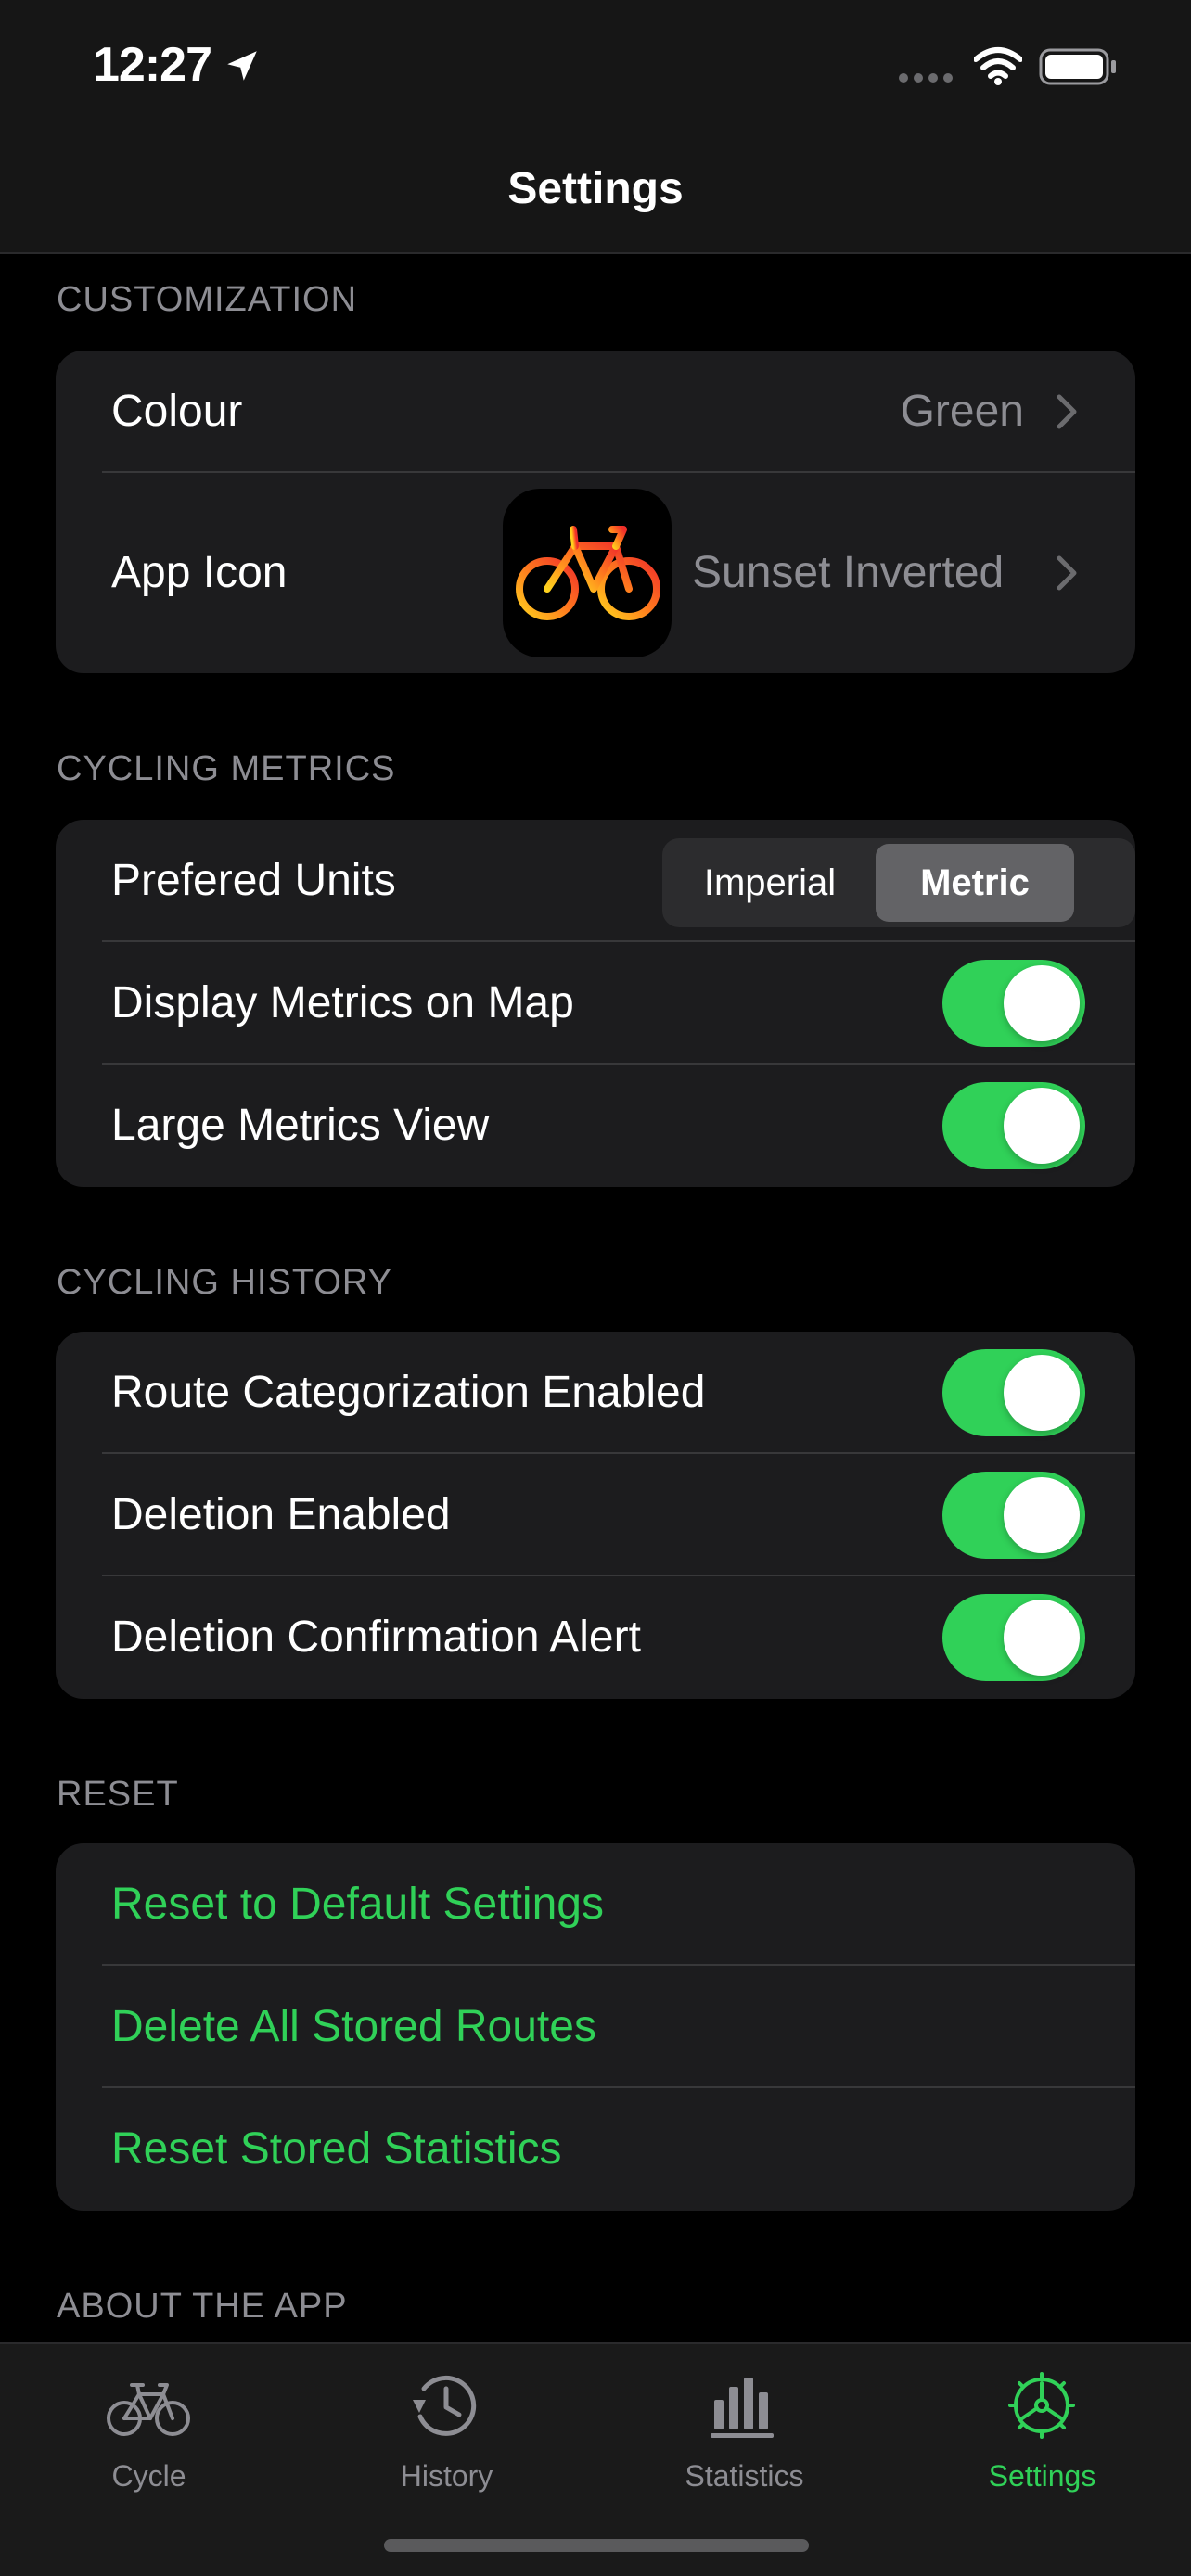  I want to click on tab-label: Statistics, so click(744, 2476).